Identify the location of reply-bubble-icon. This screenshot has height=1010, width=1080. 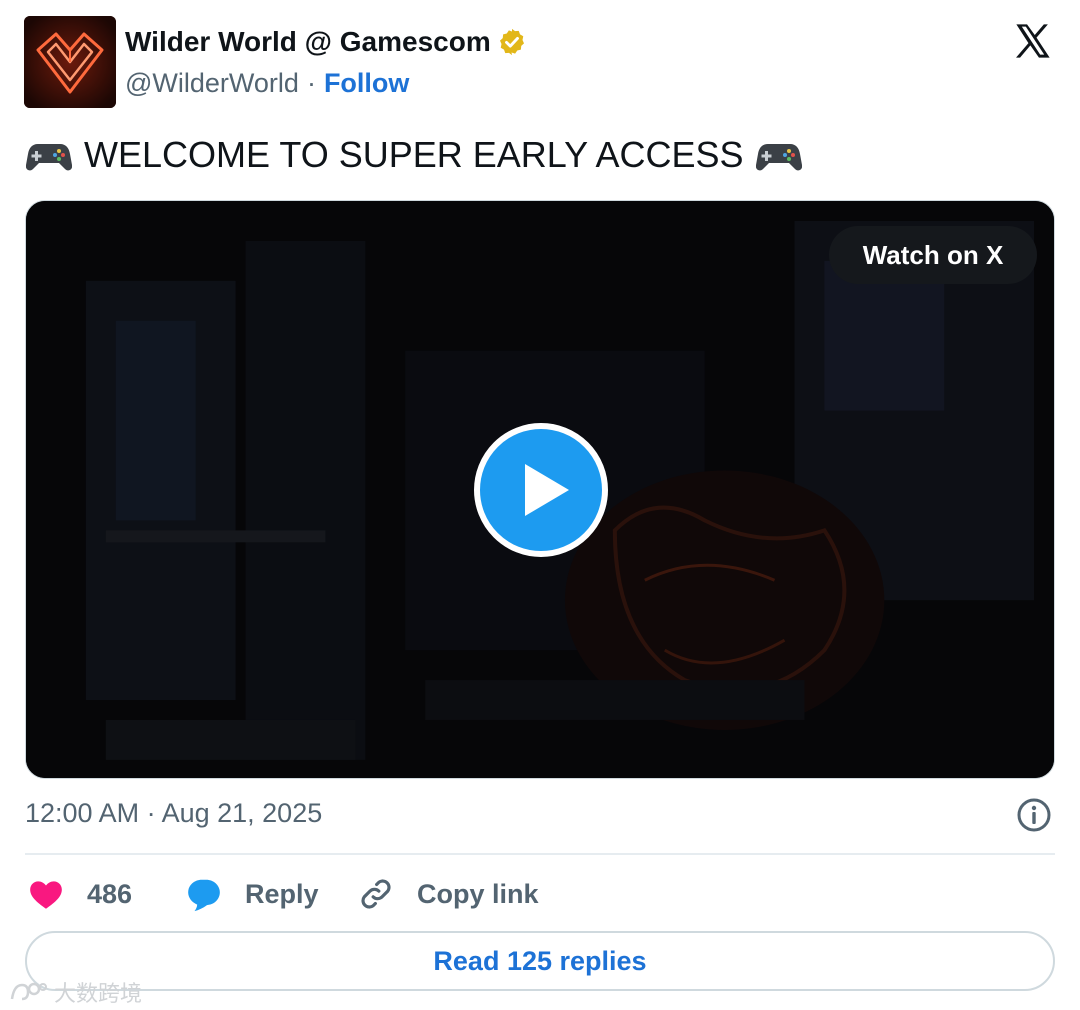
(204, 895).